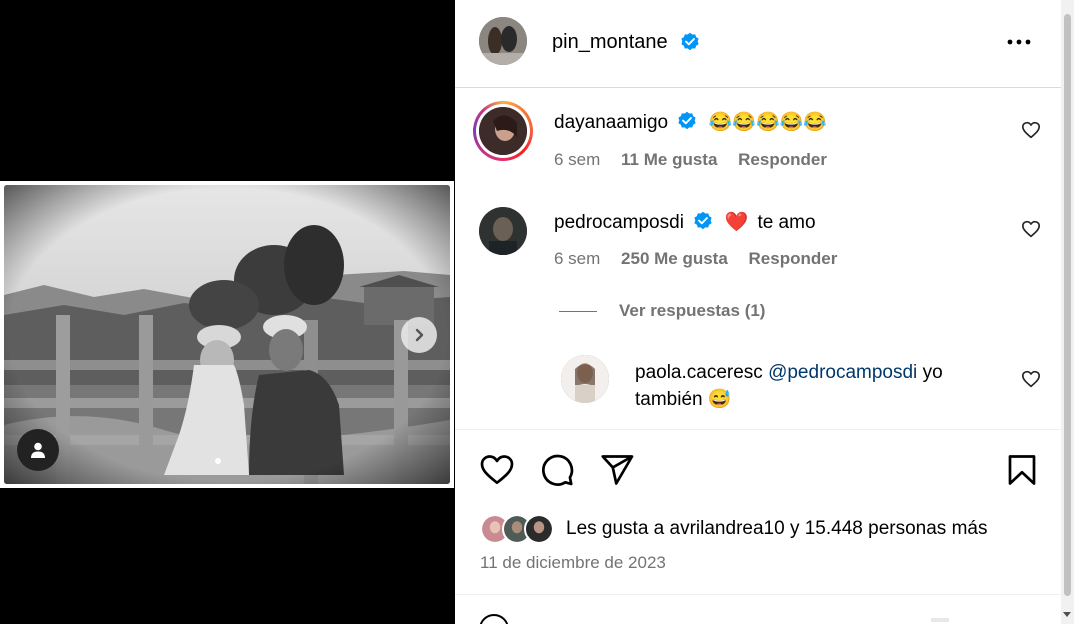  I want to click on carousel-dot-indicator, so click(218, 461).